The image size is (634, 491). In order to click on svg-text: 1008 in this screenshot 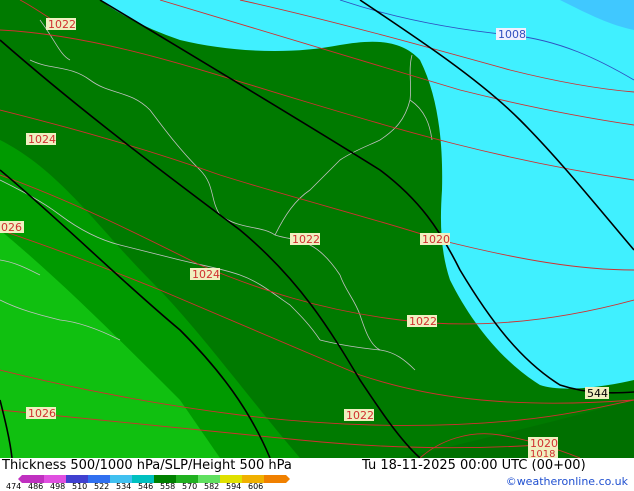, I will do `click(512, 34)`.